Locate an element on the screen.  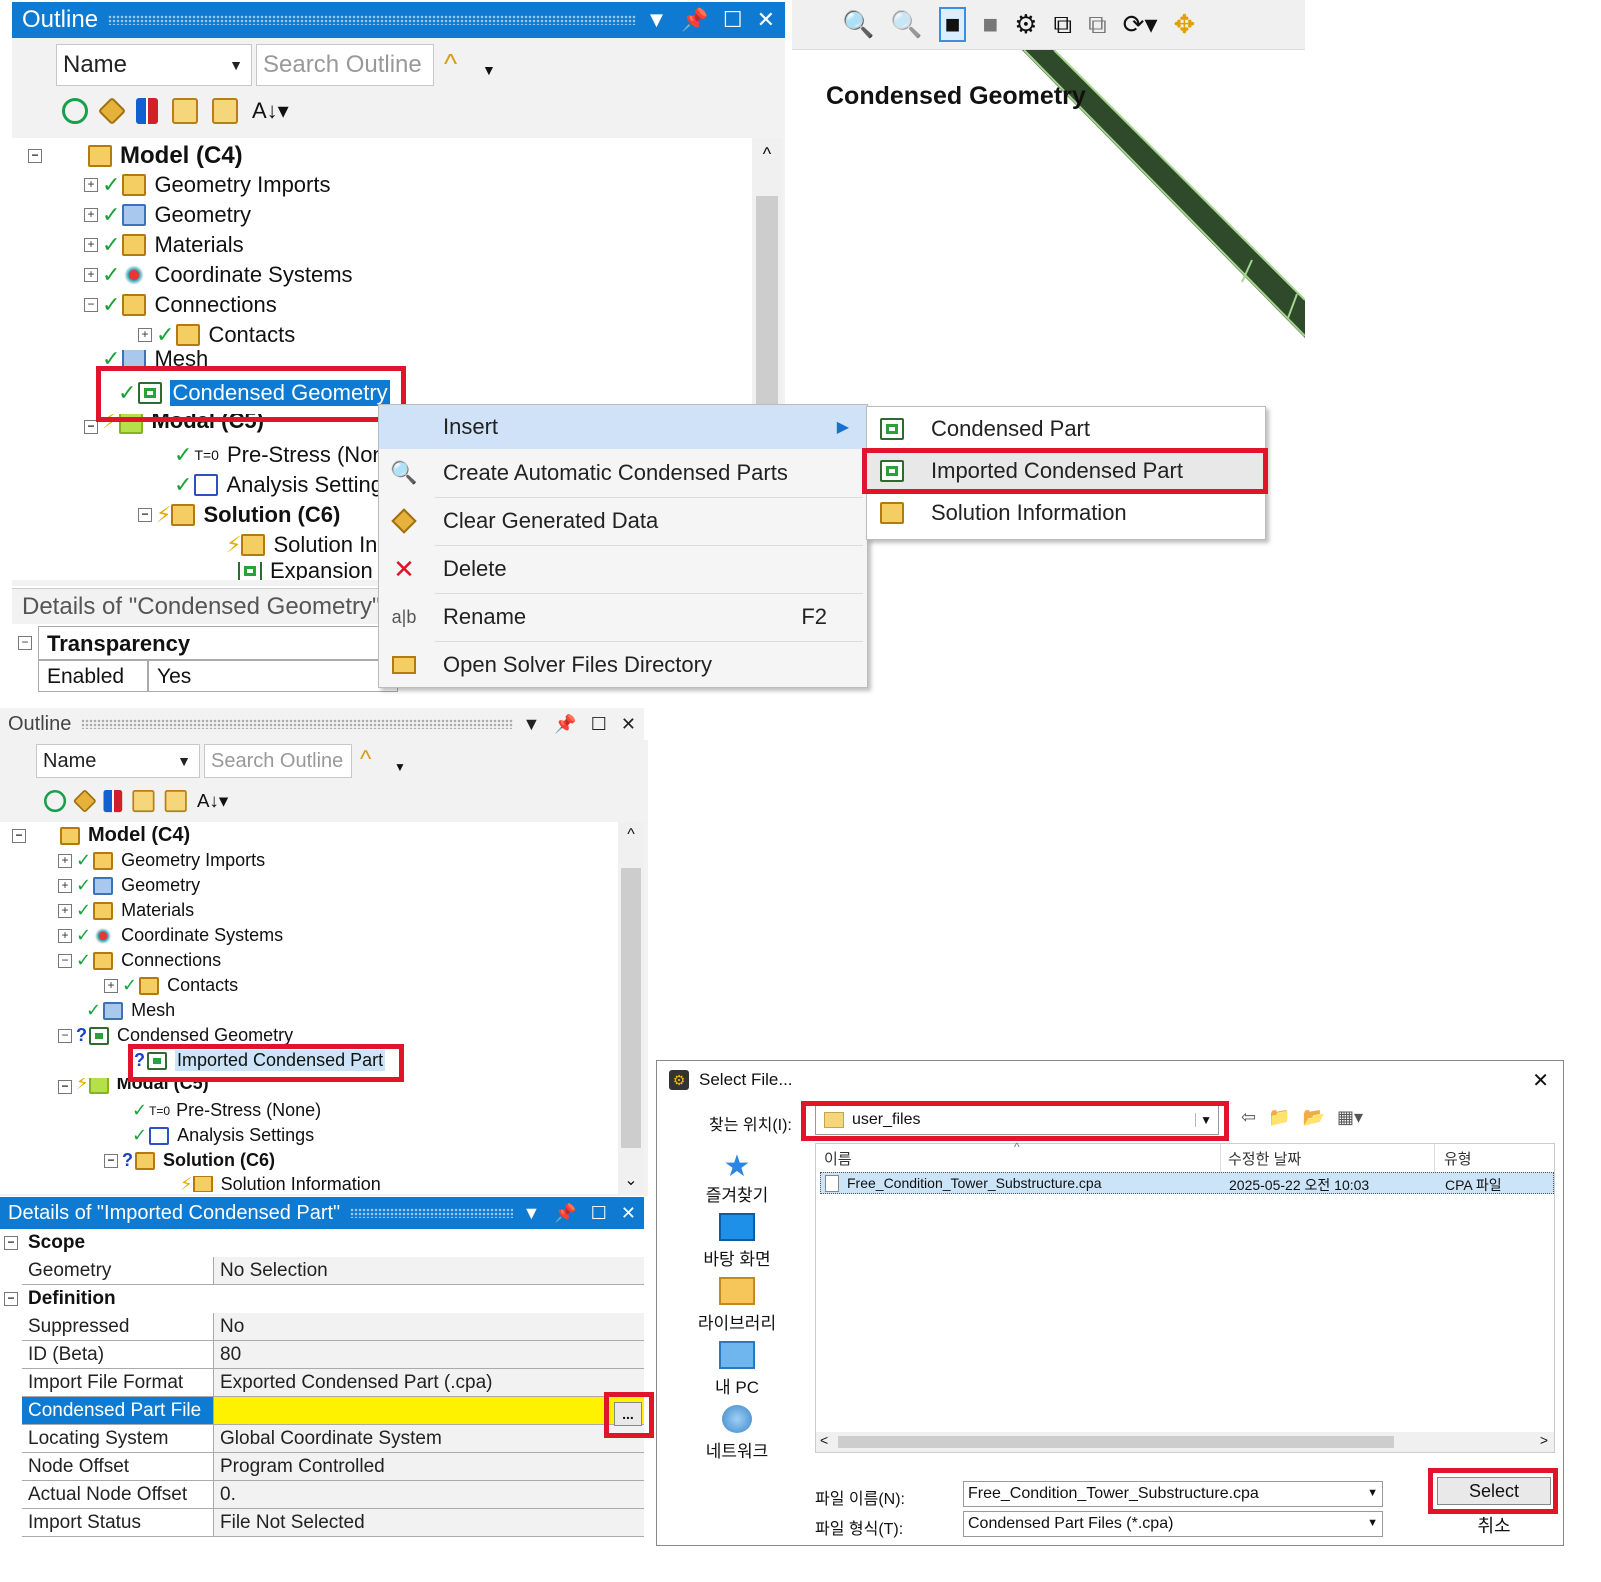
refresh-icon is located at coordinates (75, 111).